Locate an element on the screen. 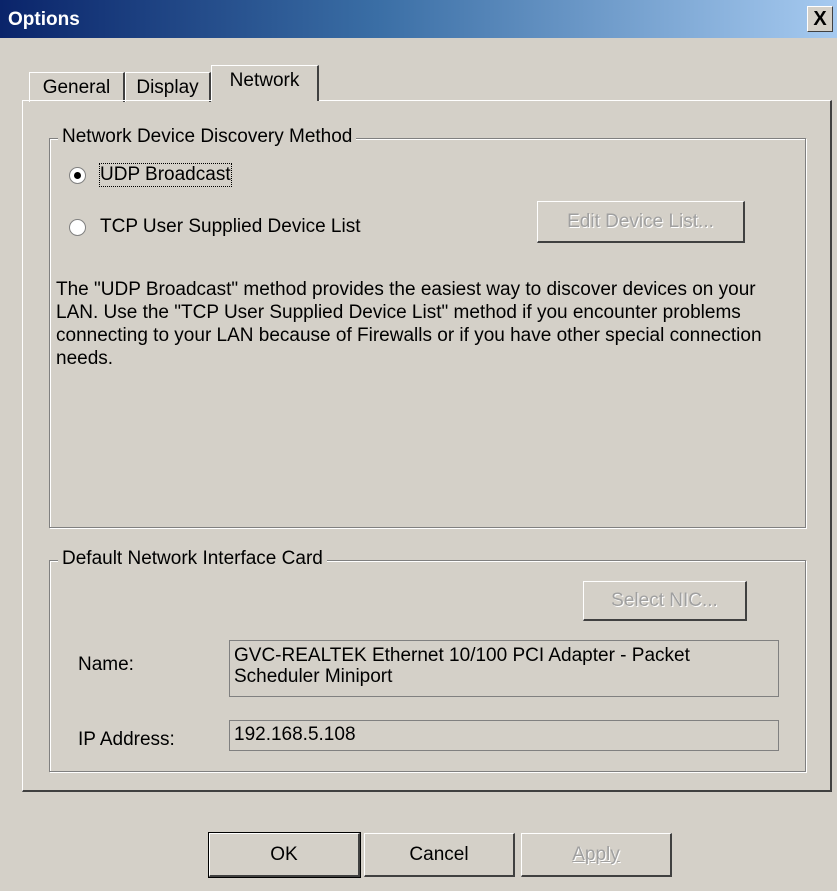  ok-button: OK is located at coordinates (284, 855).